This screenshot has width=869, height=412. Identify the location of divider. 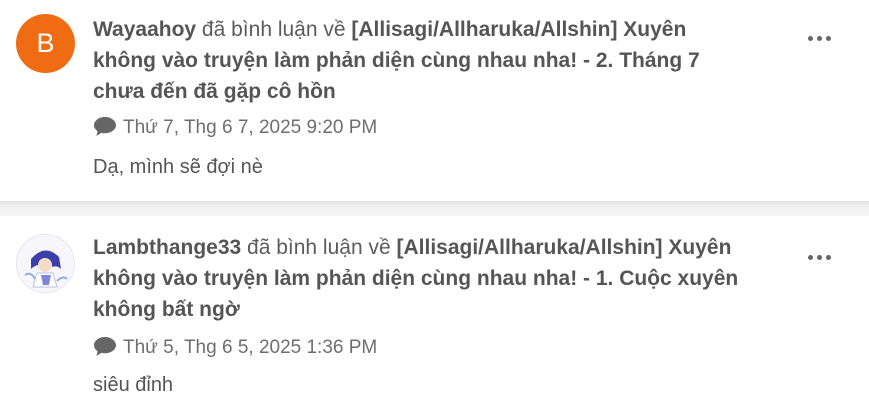
(434, 208).